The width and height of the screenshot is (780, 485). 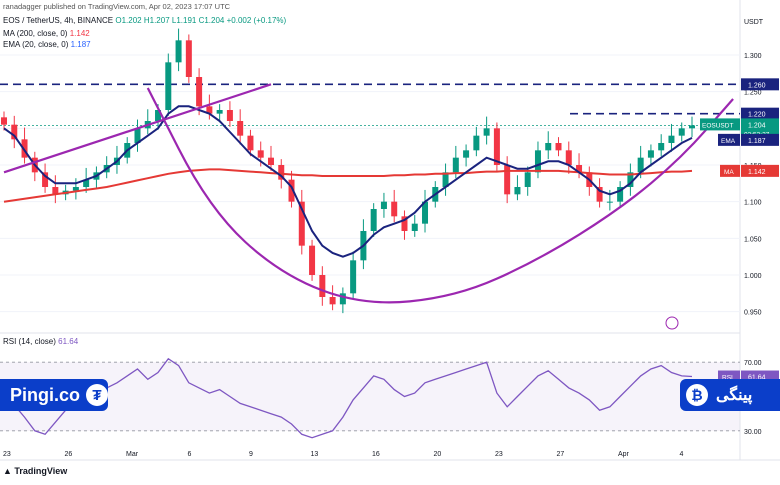 I want to click on x-tick-label: 26, so click(x=69, y=454).